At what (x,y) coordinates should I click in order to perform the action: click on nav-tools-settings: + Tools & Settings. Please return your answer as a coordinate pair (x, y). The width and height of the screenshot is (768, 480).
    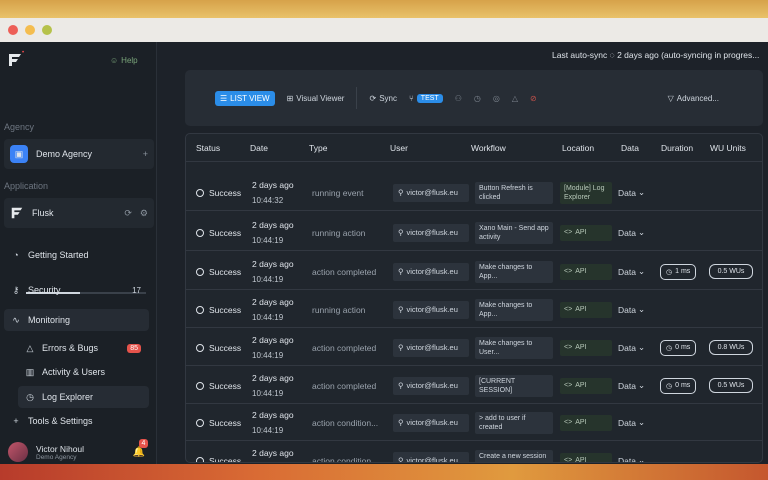
    Looking at the image, I should click on (76, 421).